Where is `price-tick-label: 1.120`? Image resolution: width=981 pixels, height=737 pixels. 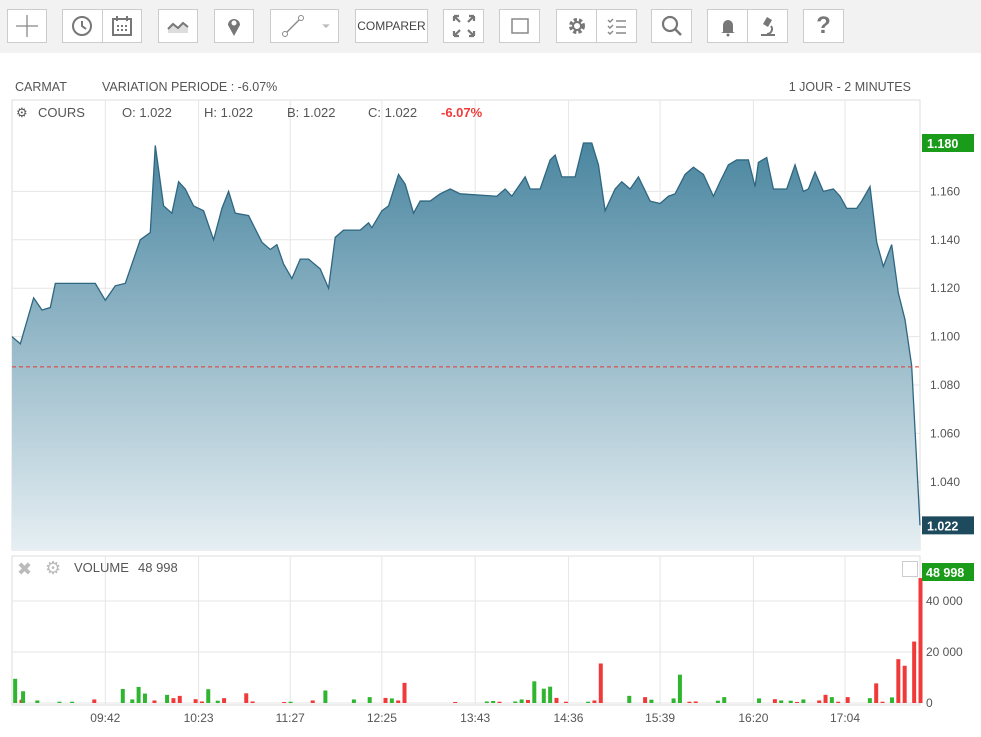
price-tick-label: 1.120 is located at coordinates (945, 288).